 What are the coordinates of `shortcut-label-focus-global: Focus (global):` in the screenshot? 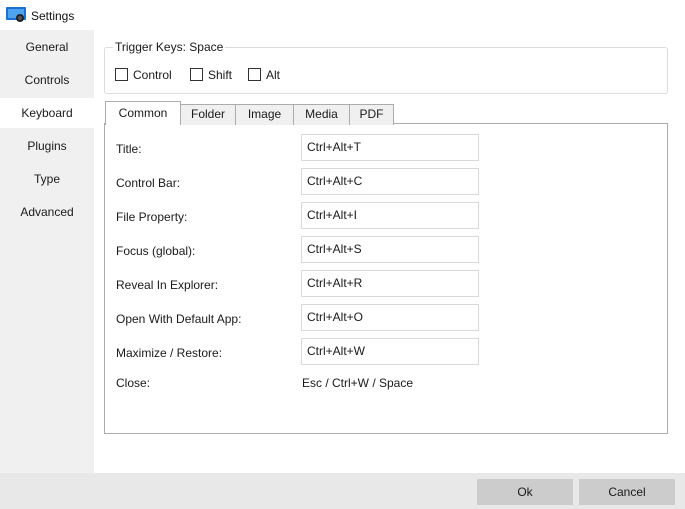 It's located at (156, 251).